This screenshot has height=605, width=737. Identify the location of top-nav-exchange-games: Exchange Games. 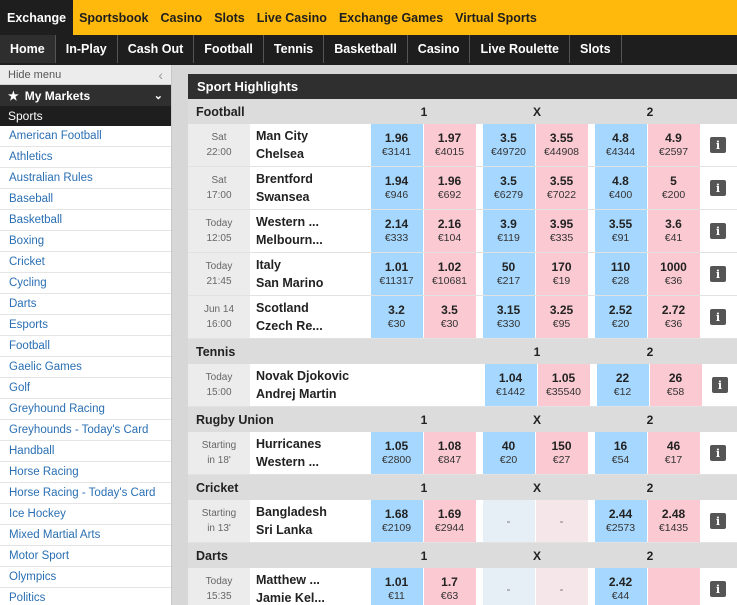
(391, 17).